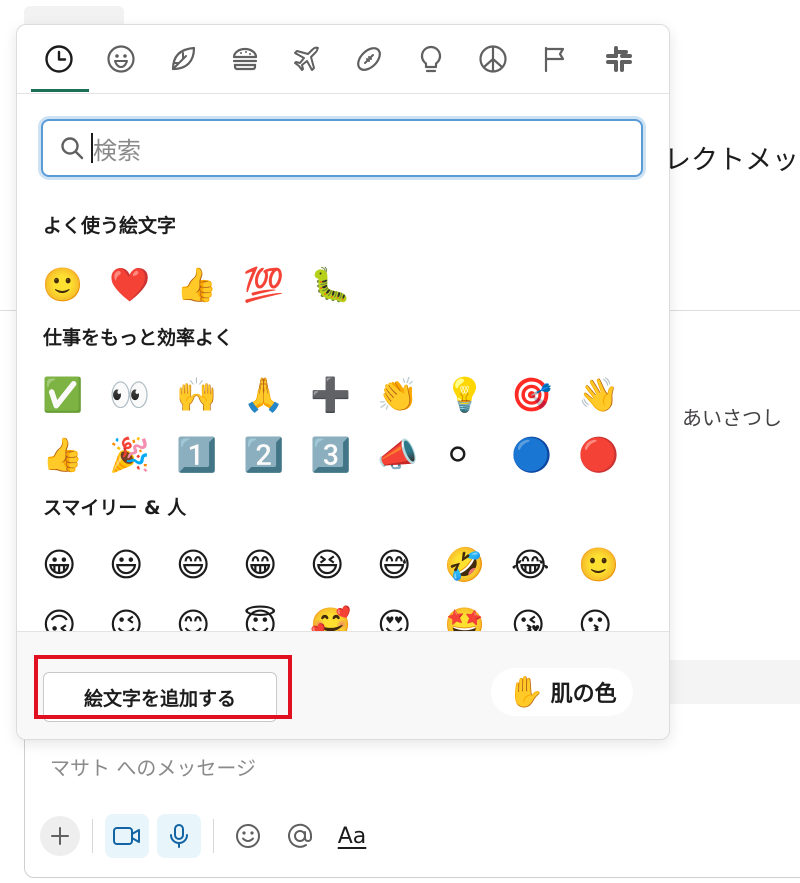 The image size is (800, 883). Describe the element at coordinates (539, 615) in the screenshot. I see `emoji: 😘` at that location.